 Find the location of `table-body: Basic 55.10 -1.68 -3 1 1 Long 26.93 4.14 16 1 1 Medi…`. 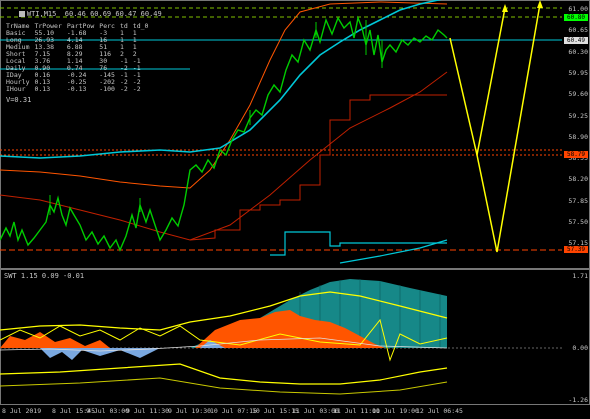

table-body: Basic 55.10 -1.68 -3 1 1 Long 26.93 4.14 16 1 1 Medi… is located at coordinates (79, 61).